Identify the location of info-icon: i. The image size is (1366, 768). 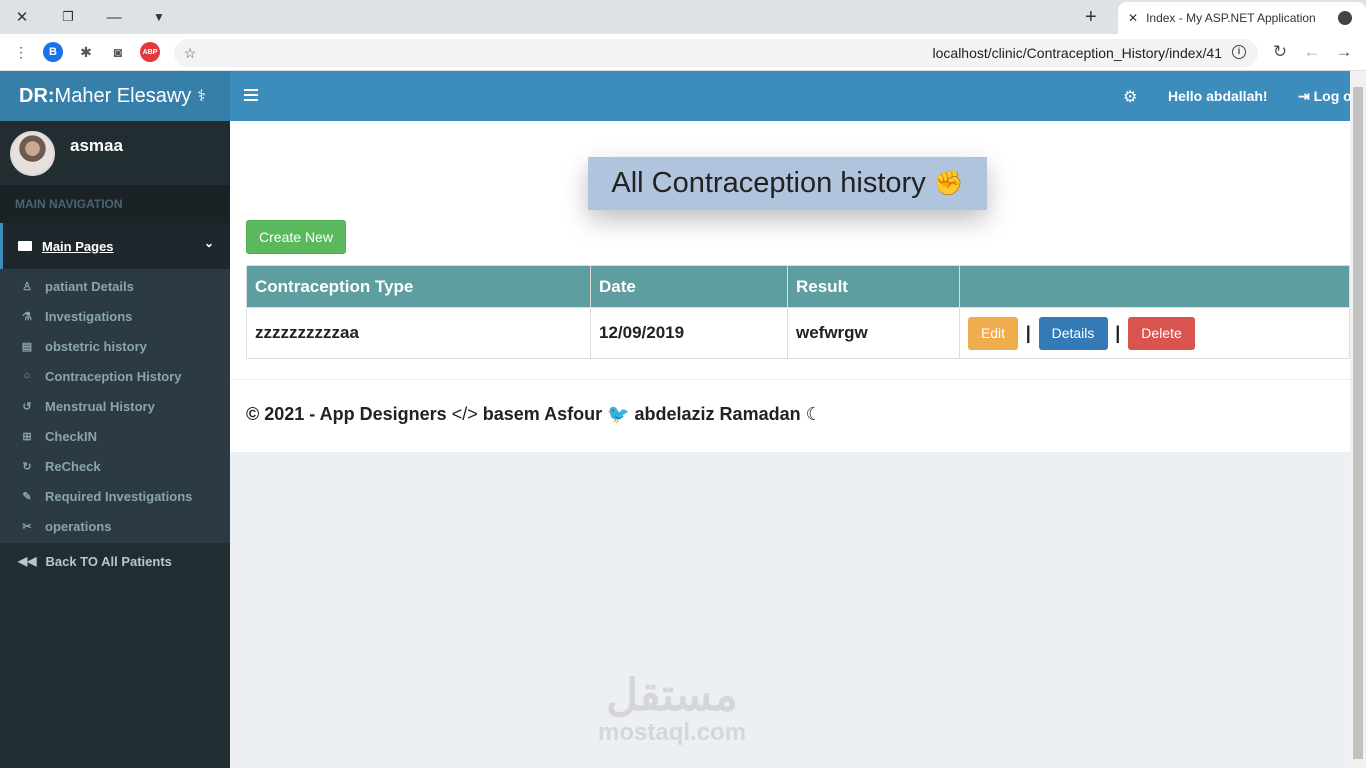
(1239, 52).